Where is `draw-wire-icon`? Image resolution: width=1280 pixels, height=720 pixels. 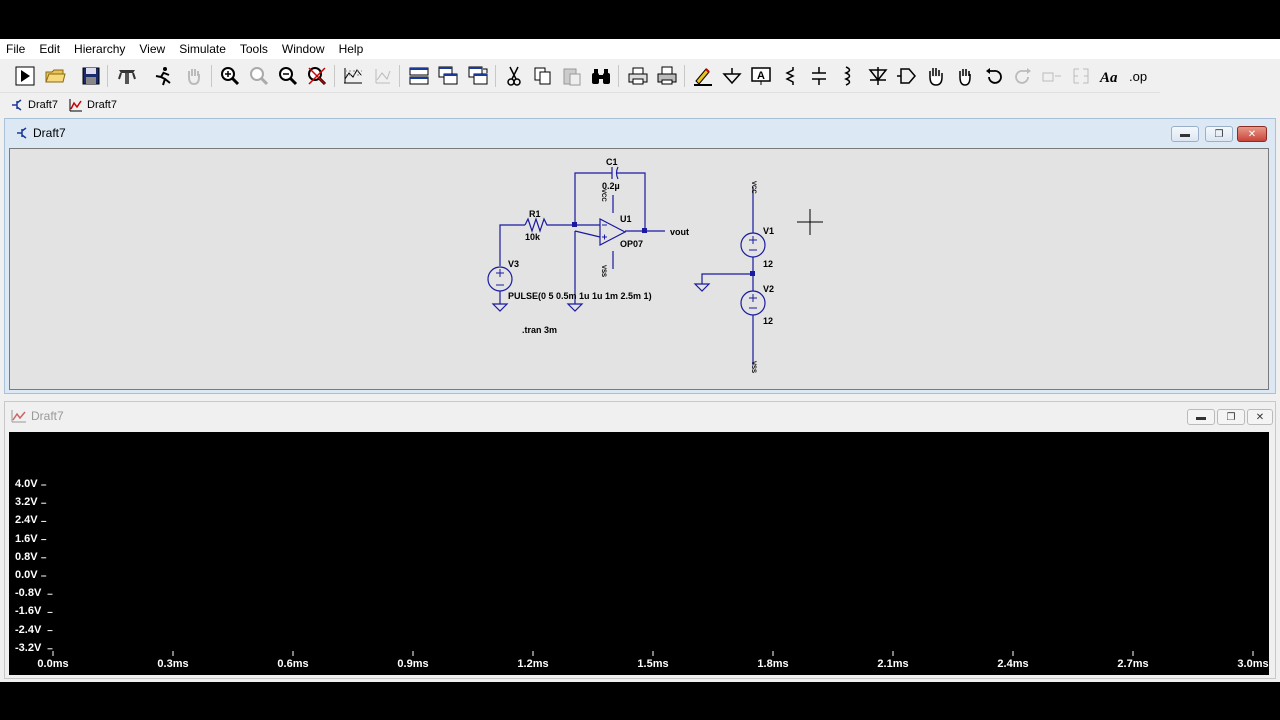 draw-wire-icon is located at coordinates (703, 76).